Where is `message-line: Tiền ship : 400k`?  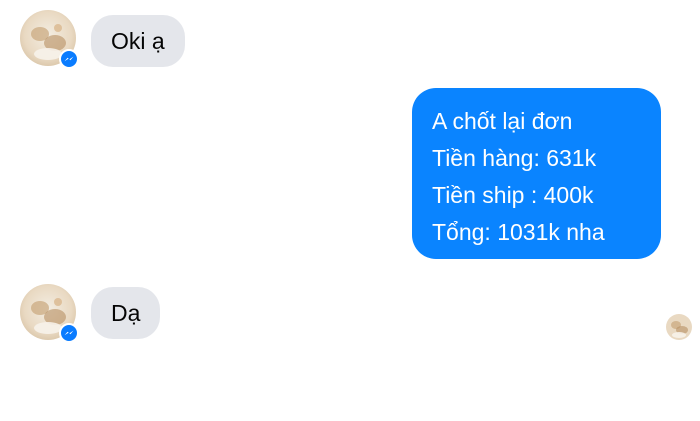
message-line: Tiền ship : 400k is located at coordinates (513, 195).